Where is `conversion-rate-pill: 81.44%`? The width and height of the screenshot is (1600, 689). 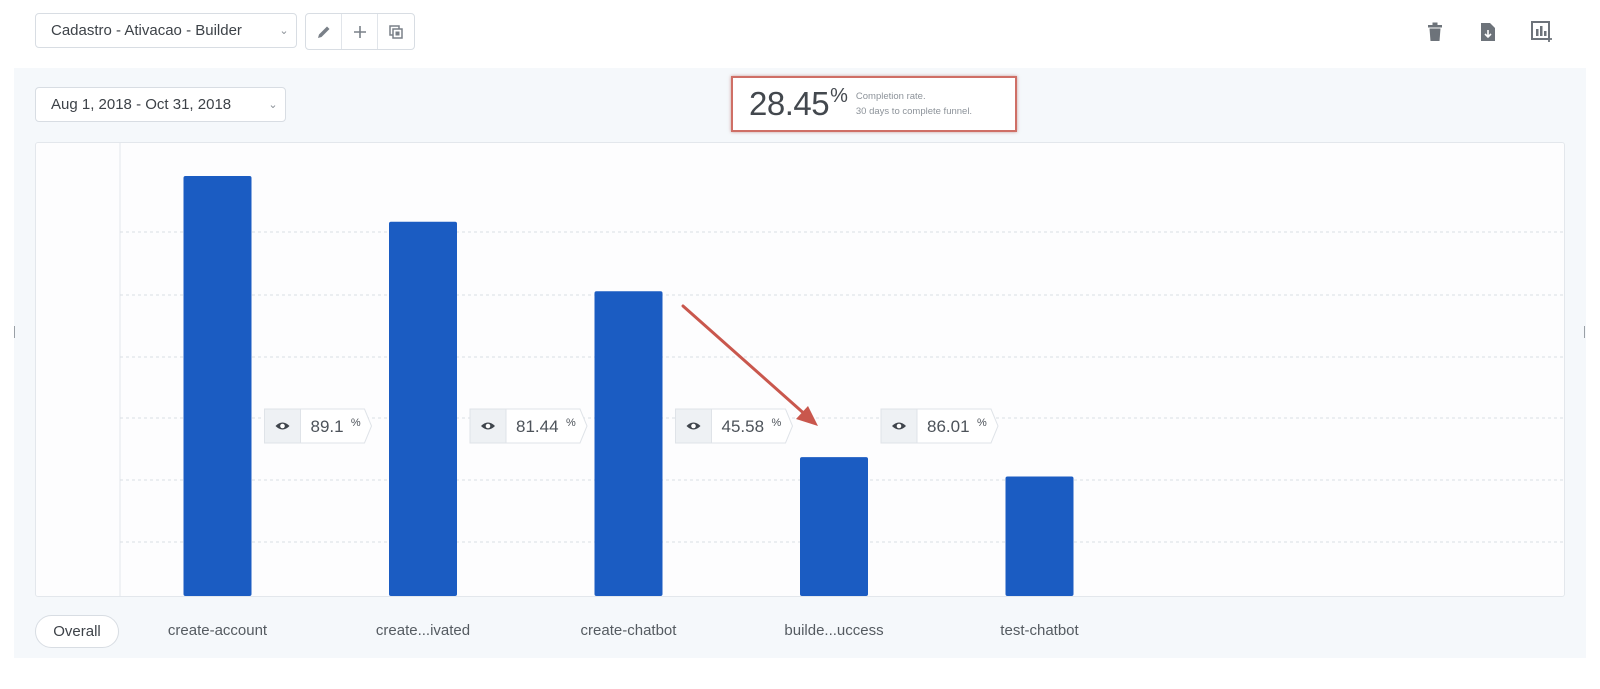 conversion-rate-pill: 81.44% is located at coordinates (528, 426).